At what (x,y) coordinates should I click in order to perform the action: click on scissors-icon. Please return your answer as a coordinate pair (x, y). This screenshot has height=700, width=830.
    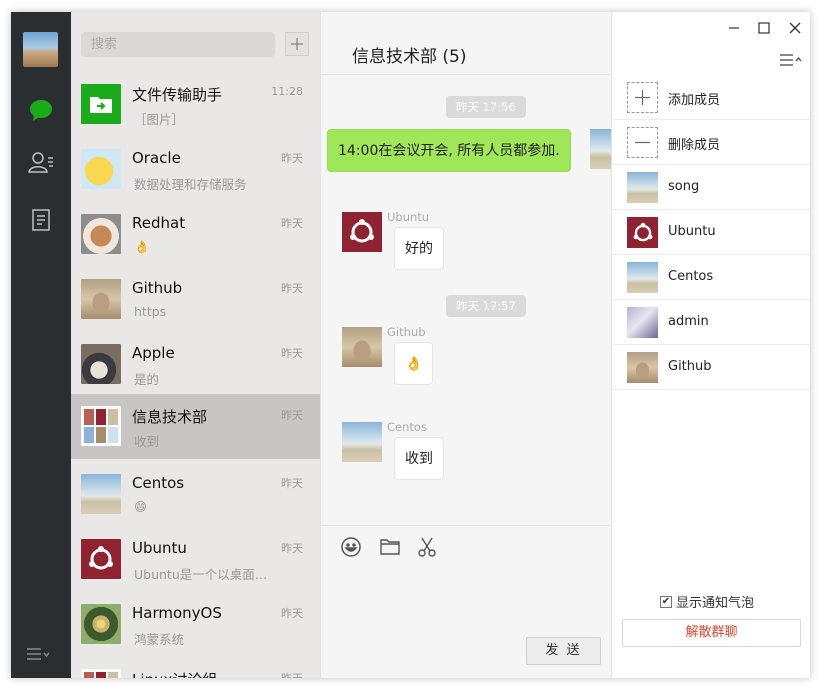
    Looking at the image, I should click on (427, 547).